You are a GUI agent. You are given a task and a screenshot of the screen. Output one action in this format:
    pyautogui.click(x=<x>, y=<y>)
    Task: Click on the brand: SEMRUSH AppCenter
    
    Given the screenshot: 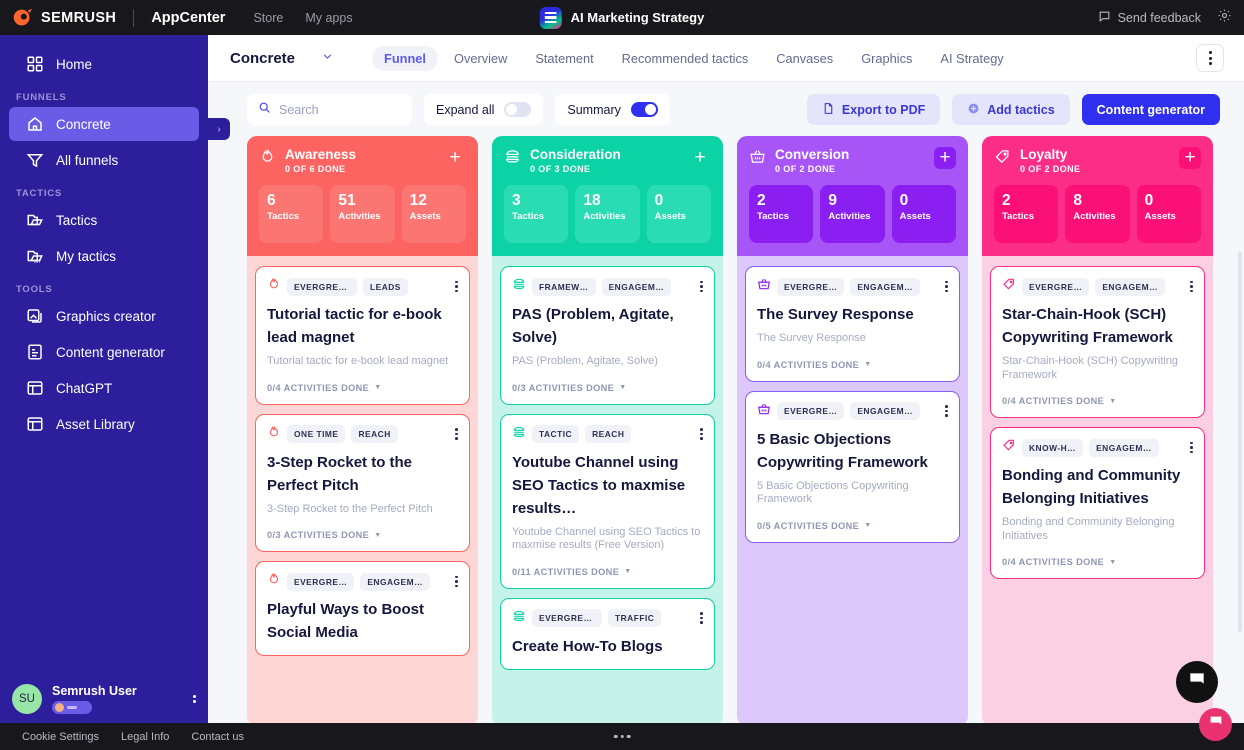 What is the action you would take?
    pyautogui.click(x=112, y=17)
    